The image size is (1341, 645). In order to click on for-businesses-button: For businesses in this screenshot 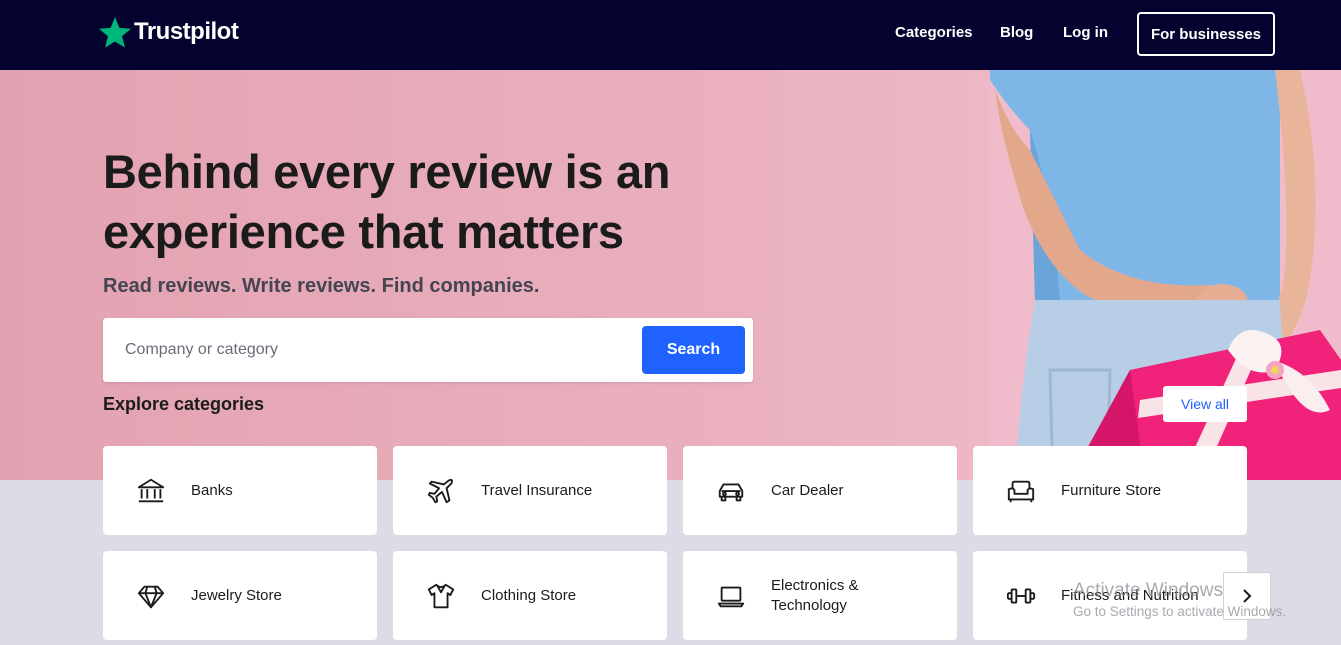, I will do `click(1206, 34)`.